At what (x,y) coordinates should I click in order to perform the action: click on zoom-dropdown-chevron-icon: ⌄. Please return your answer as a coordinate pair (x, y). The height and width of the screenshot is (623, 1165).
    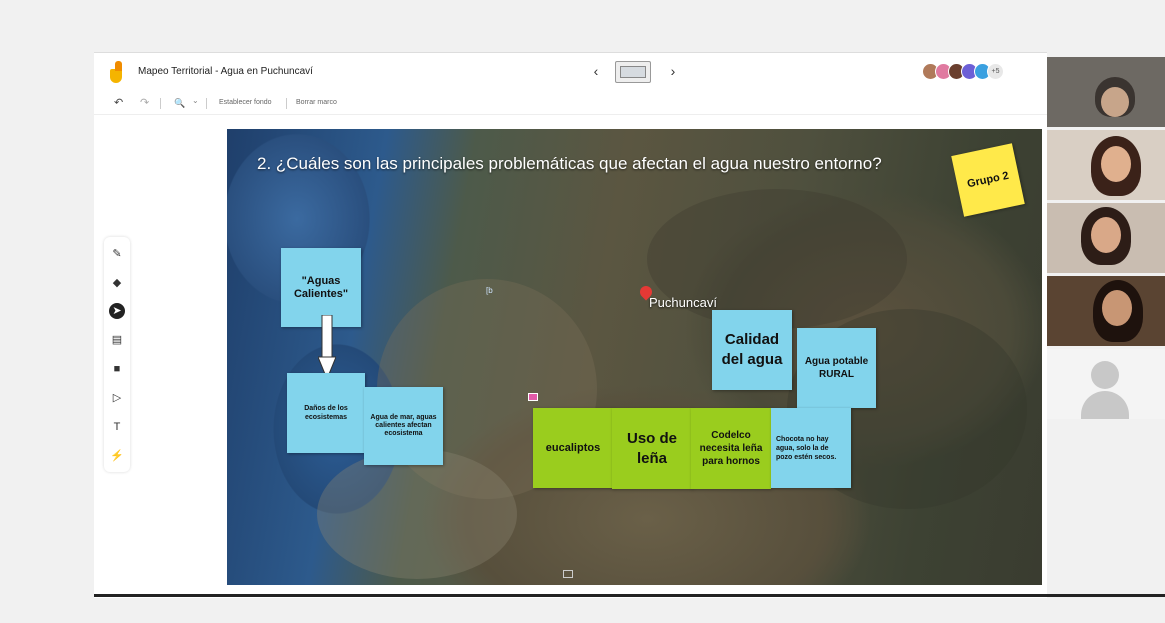
    Looking at the image, I should click on (195, 100).